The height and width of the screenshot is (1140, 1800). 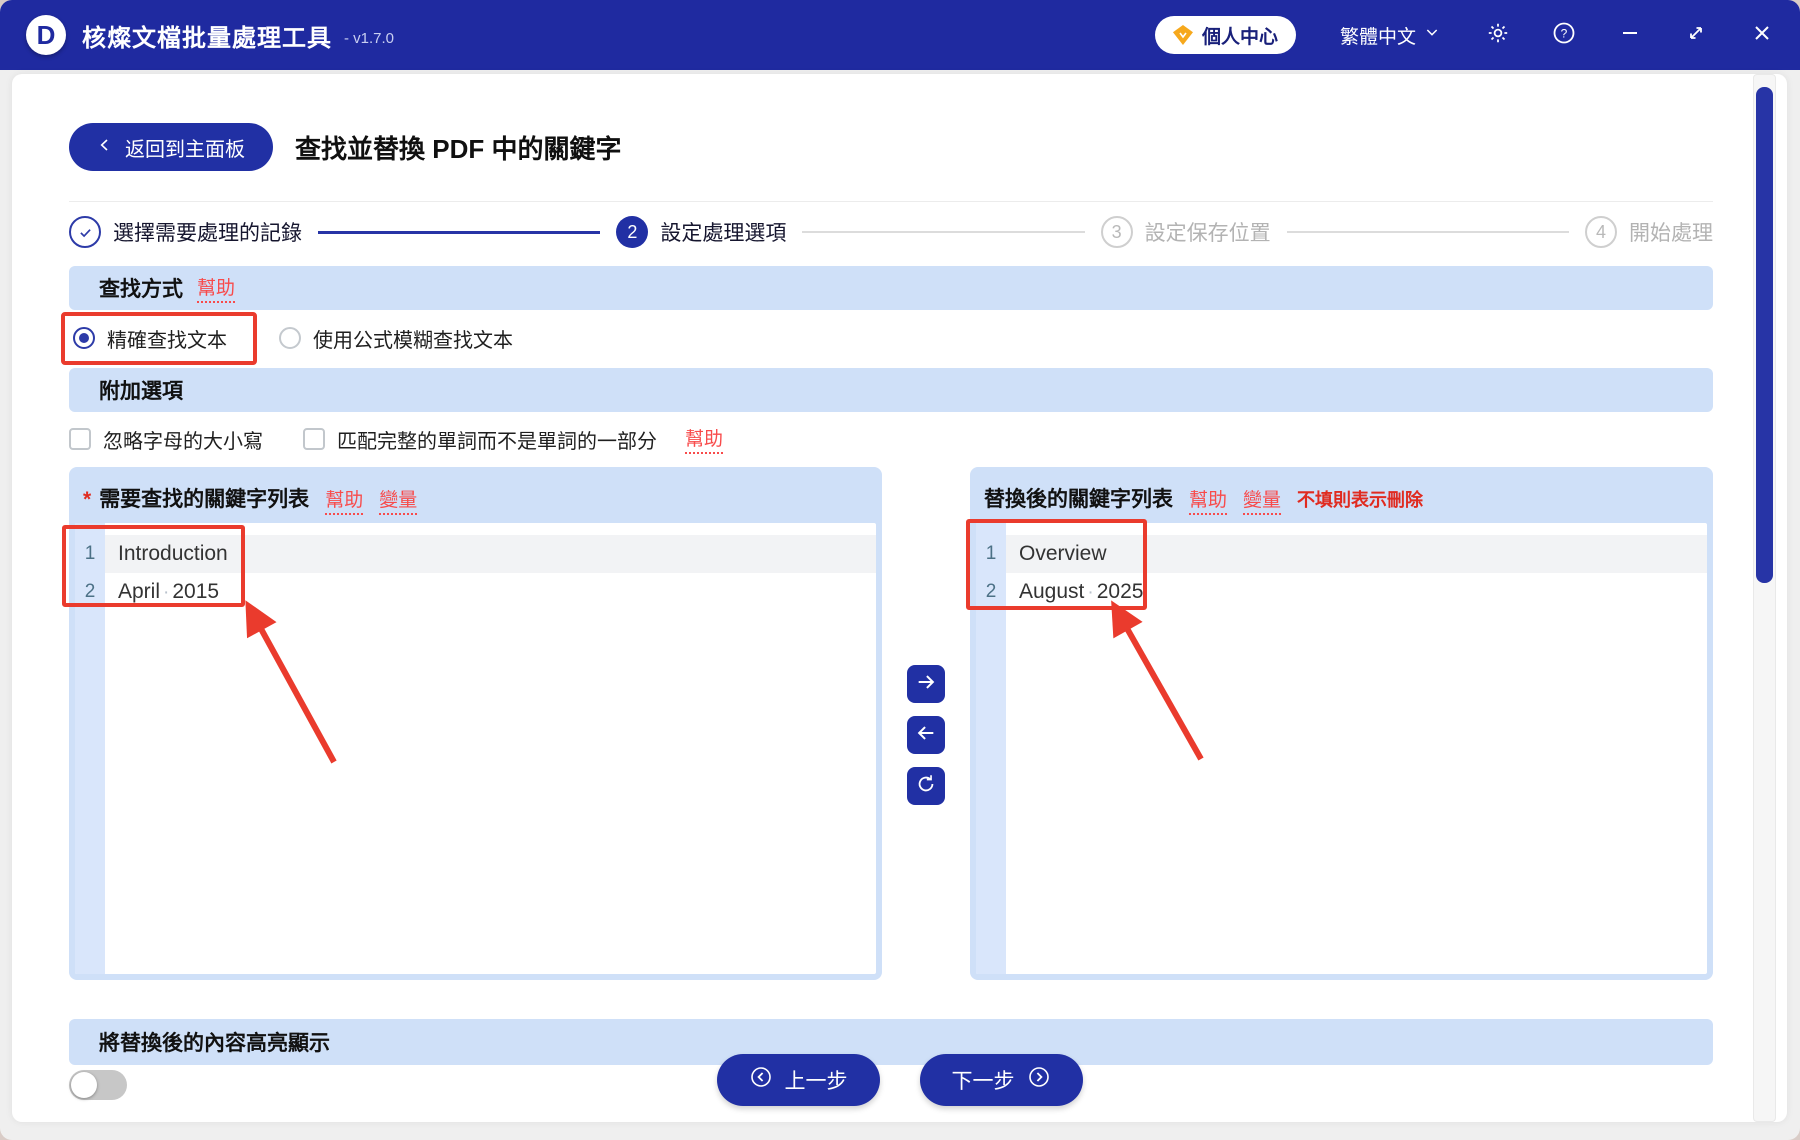 I want to click on app-title: 核燦文檔批量處理工具, so click(x=207, y=38).